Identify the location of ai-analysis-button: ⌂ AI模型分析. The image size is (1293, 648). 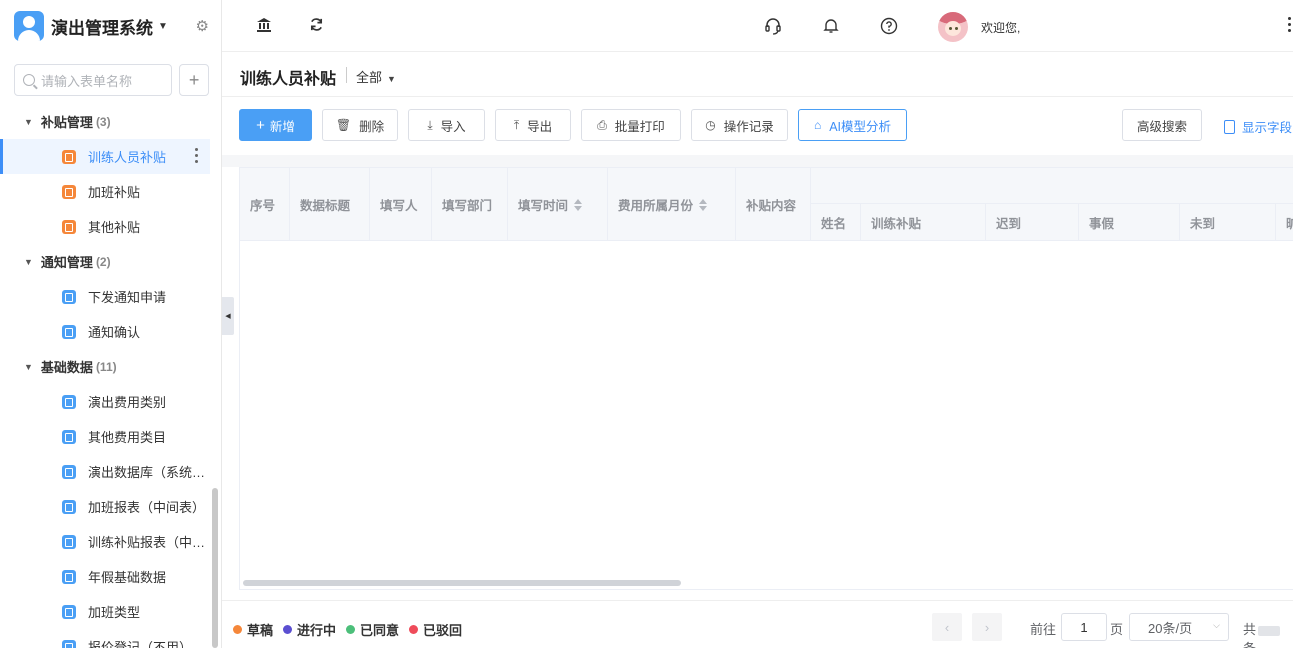
(852, 125).